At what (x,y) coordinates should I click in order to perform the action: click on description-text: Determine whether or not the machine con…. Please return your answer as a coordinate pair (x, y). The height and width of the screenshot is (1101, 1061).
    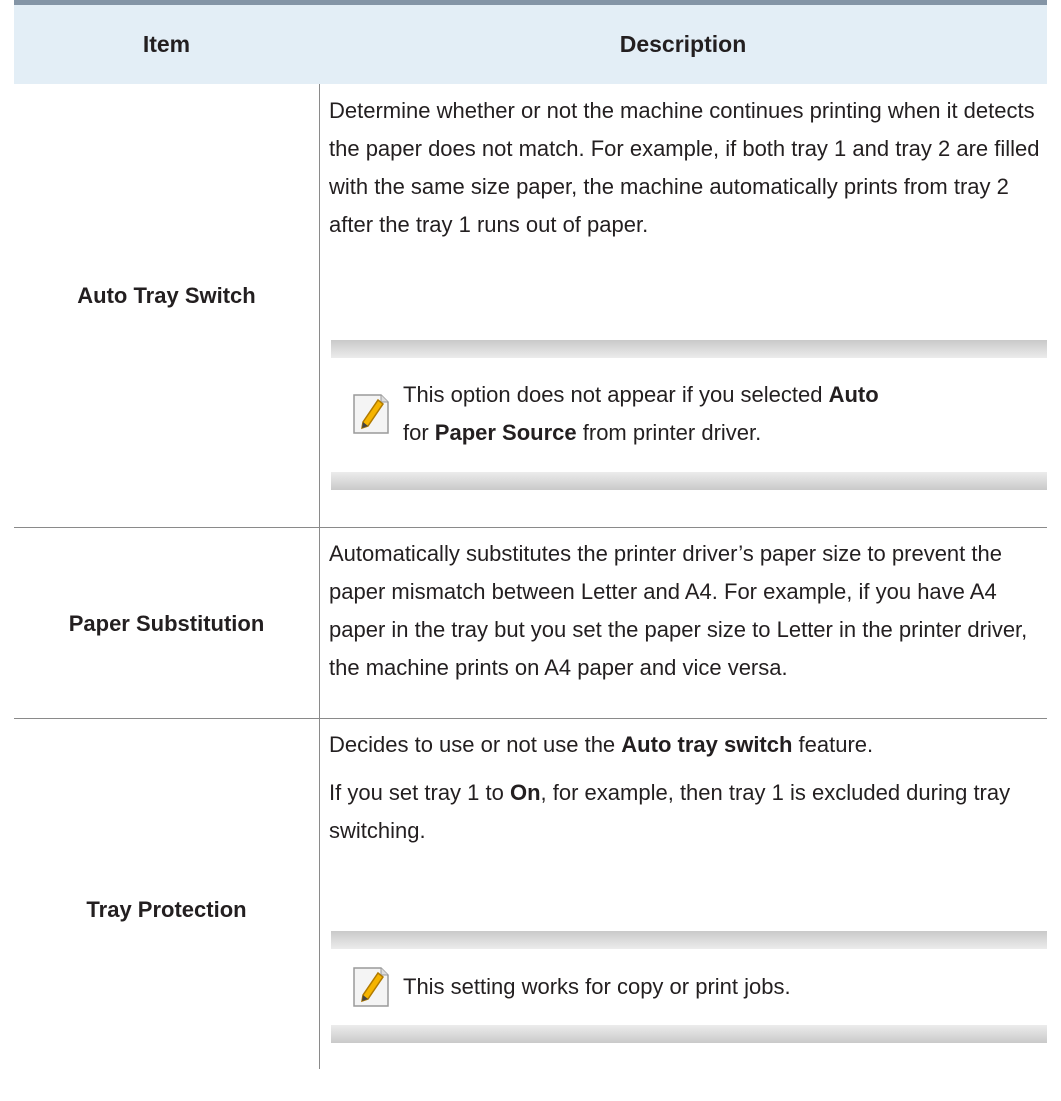
    Looking at the image, I should click on (684, 167).